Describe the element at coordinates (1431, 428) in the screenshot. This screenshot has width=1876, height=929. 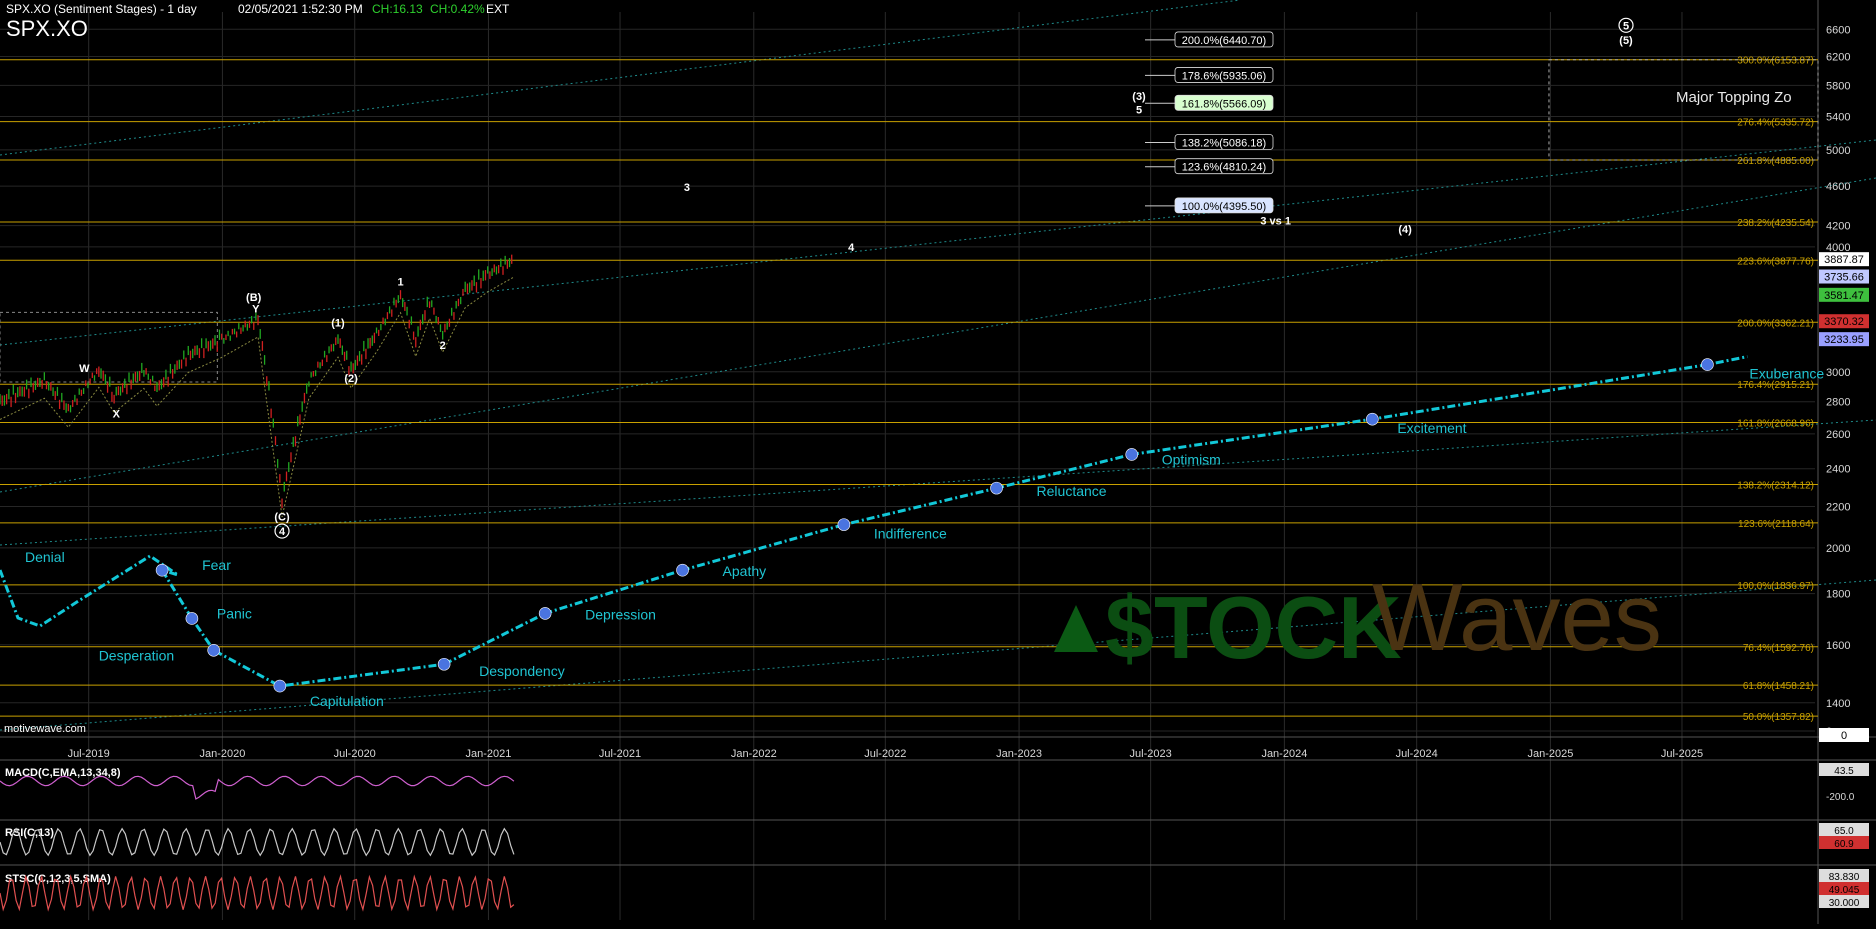
I see `stage-label: Excitement` at that location.